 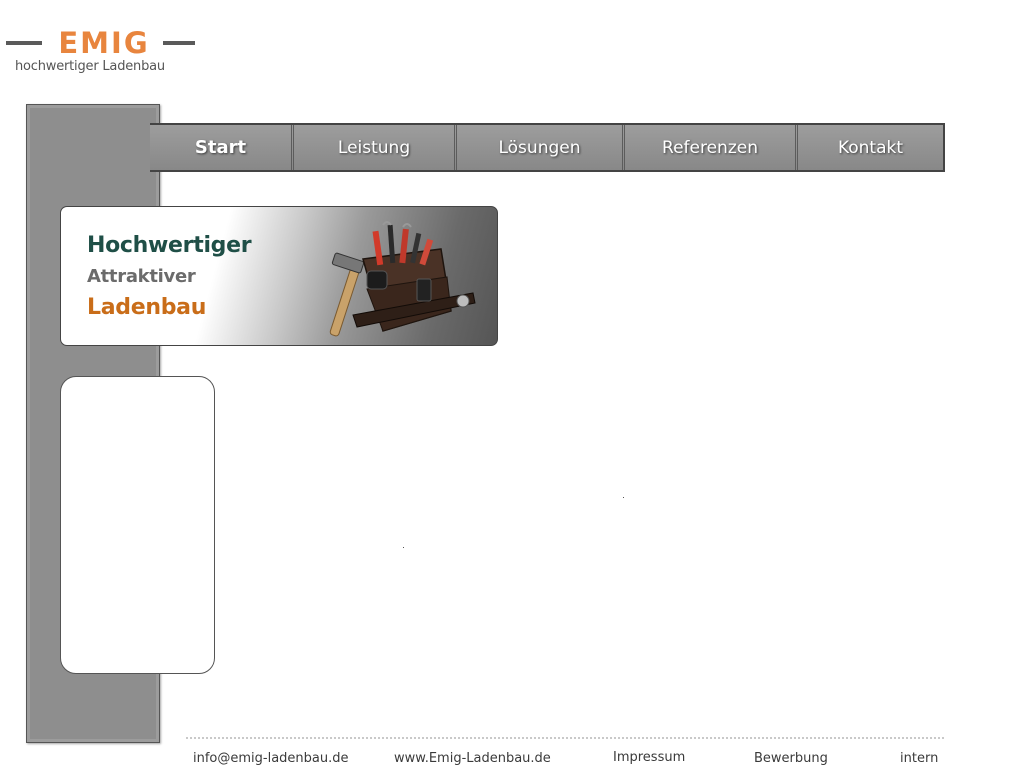 What do you see at coordinates (179, 43) in the screenshot?
I see `logo-dash-right` at bounding box center [179, 43].